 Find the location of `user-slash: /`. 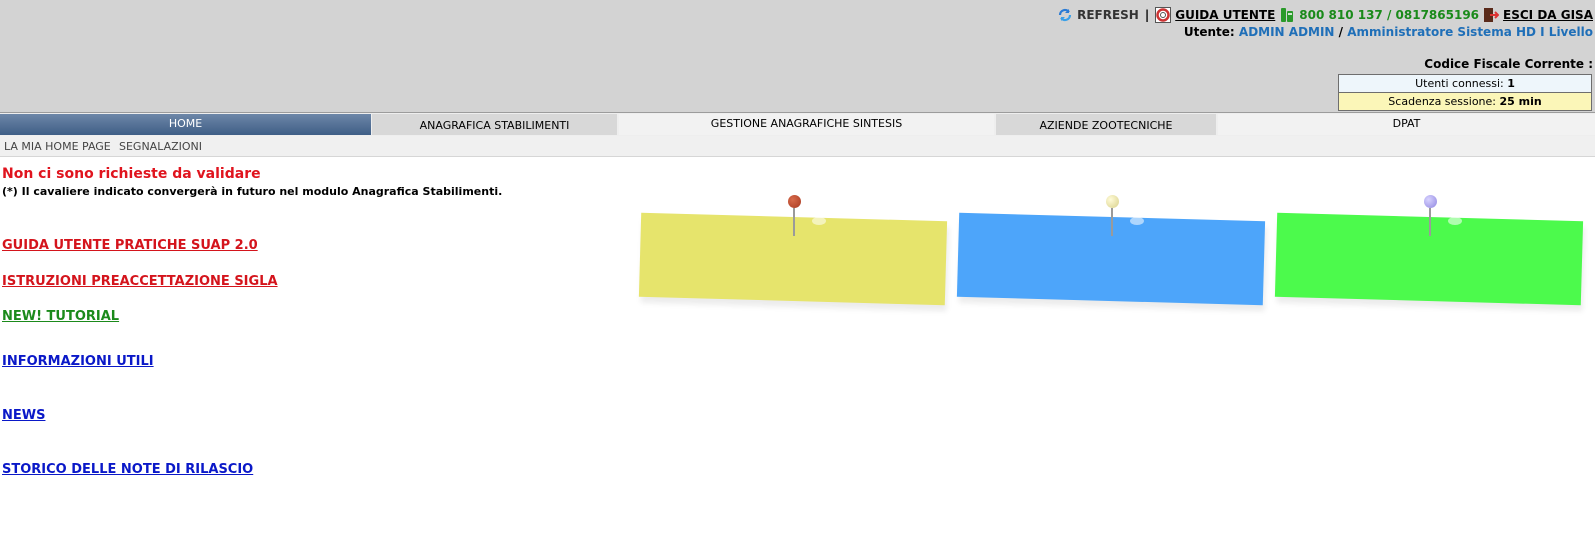

user-slash: / is located at coordinates (1341, 32).